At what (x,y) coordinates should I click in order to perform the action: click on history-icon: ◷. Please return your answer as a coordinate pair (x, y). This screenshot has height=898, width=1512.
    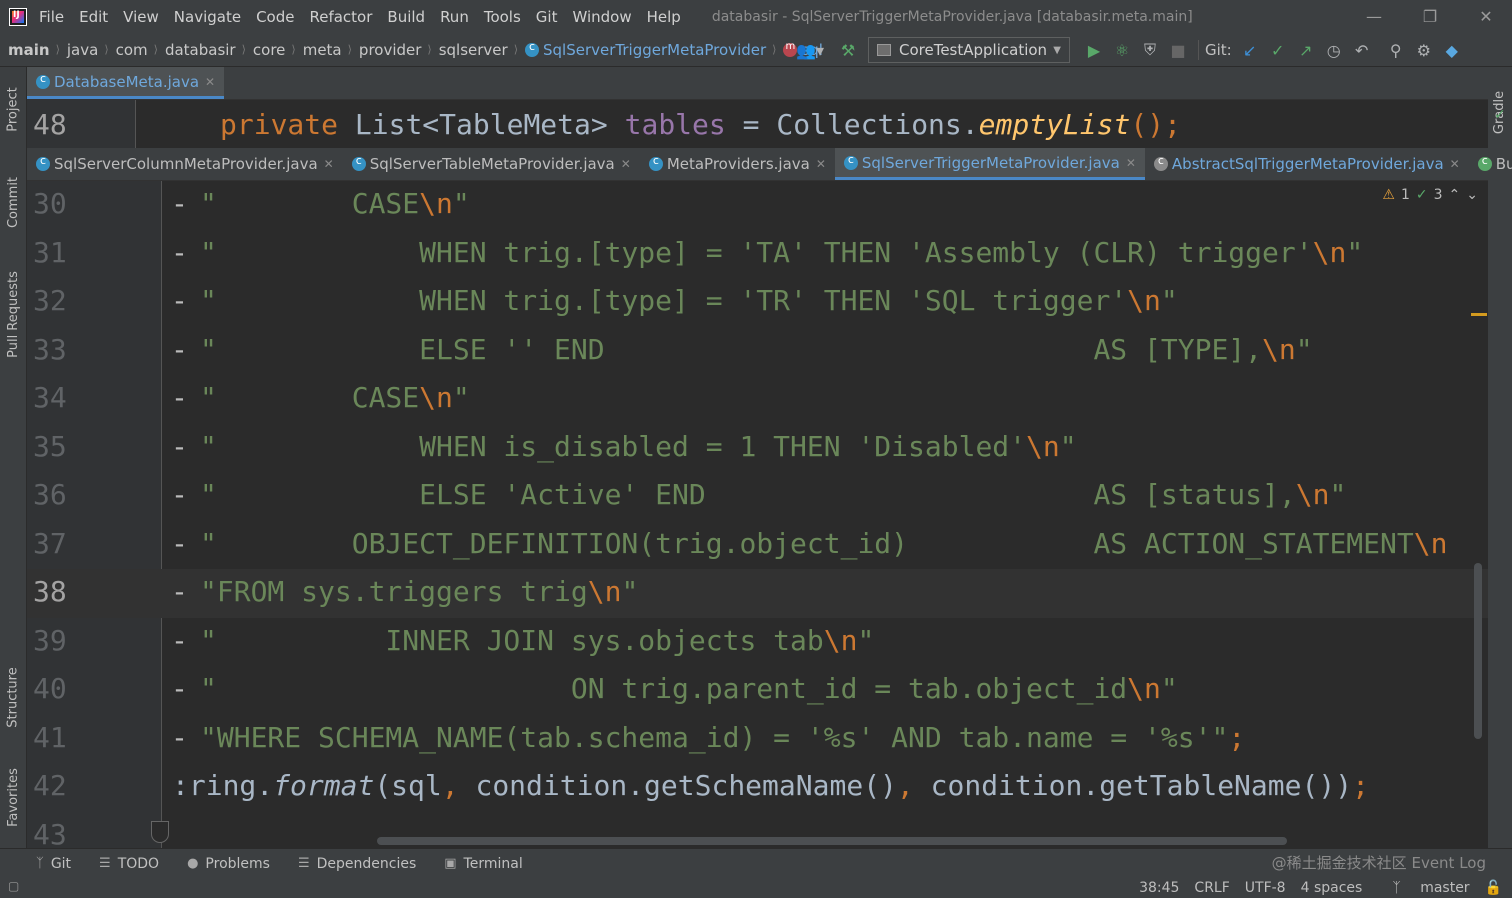
    Looking at the image, I should click on (1334, 50).